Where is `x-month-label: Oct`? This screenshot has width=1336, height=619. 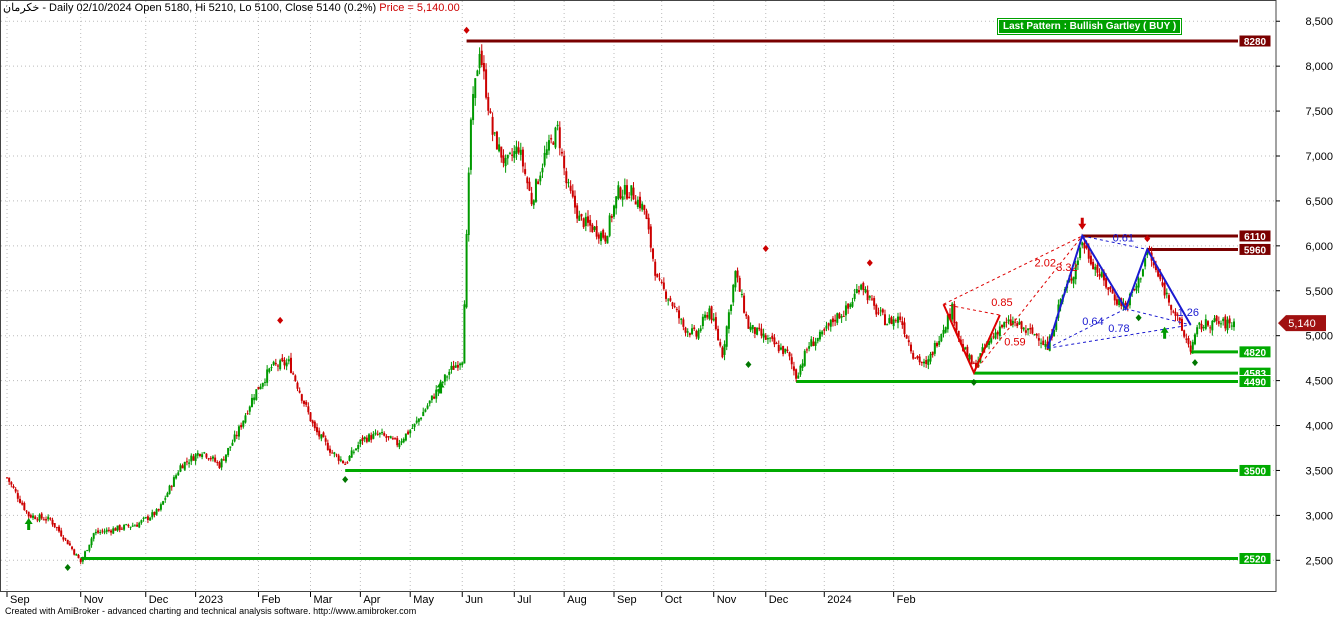 x-month-label: Oct is located at coordinates (673, 600).